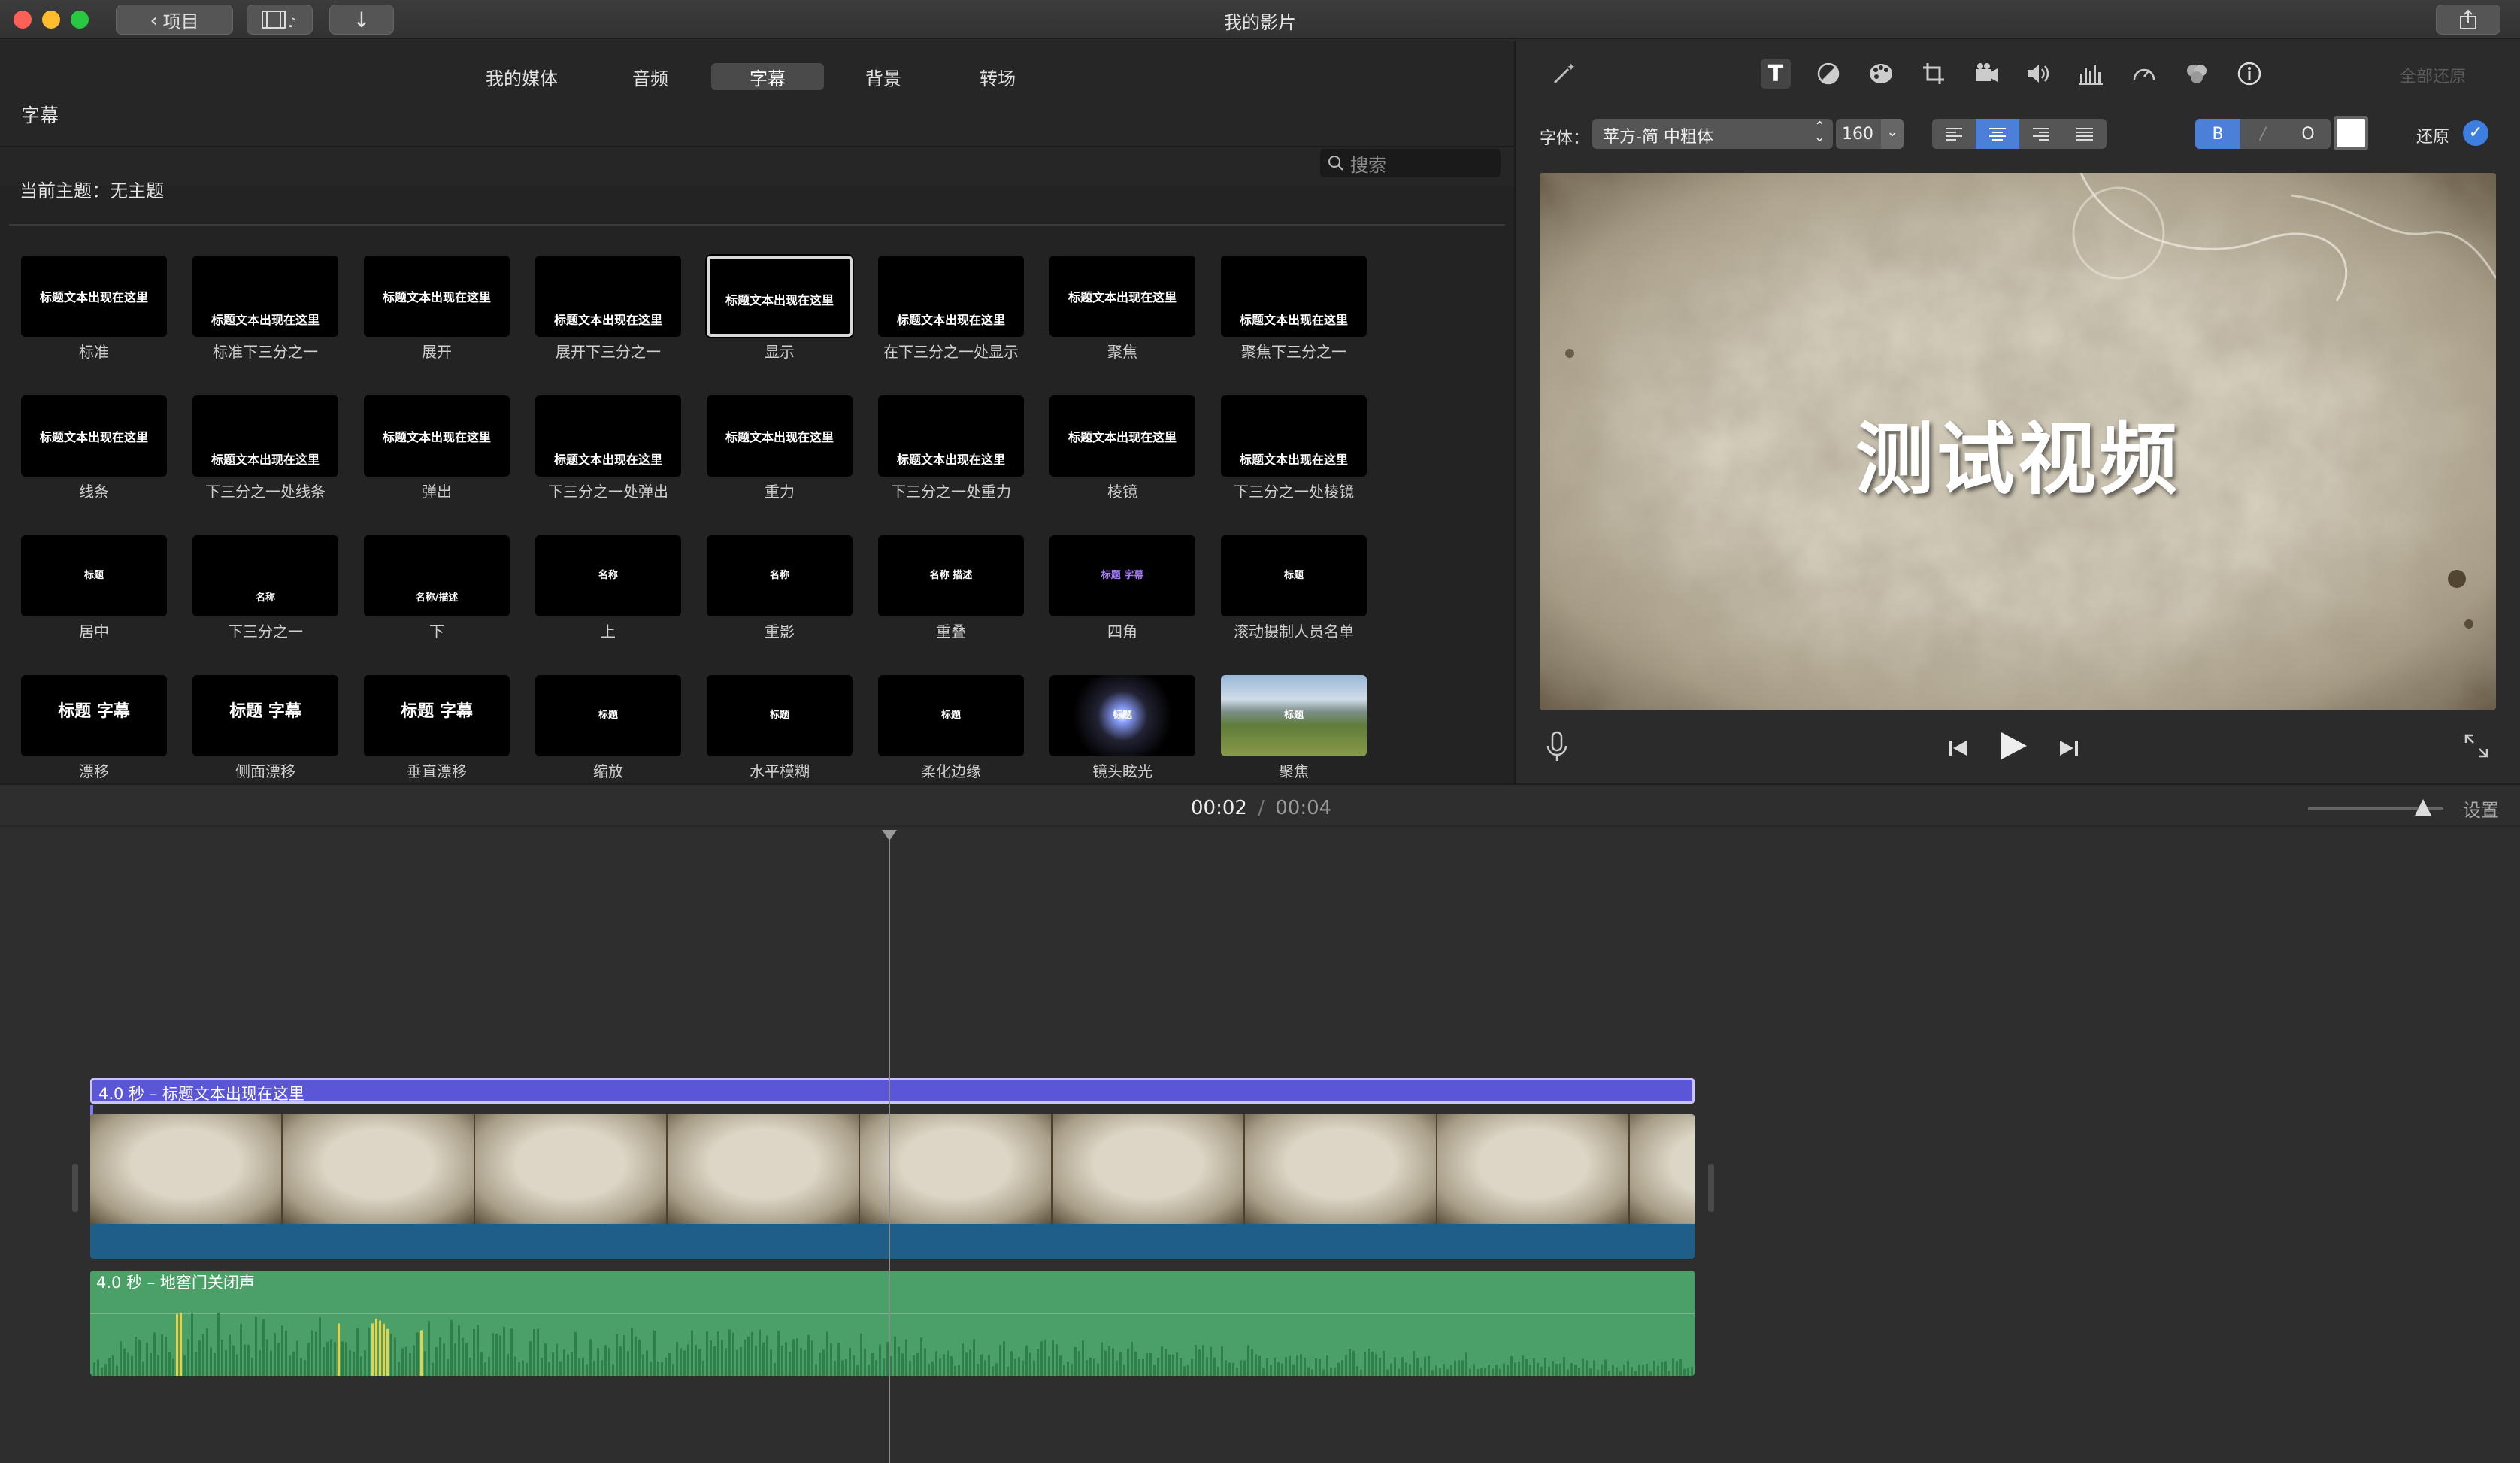 Image resolution: width=2520 pixels, height=1463 pixels. I want to click on reset-all-button: 全部还原, so click(2433, 75).